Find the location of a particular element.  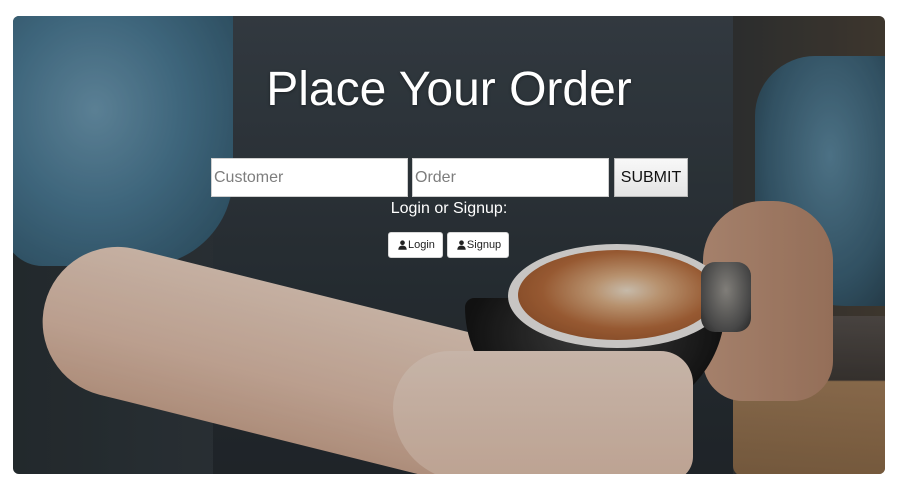

signup-button: Signup is located at coordinates (478, 245).